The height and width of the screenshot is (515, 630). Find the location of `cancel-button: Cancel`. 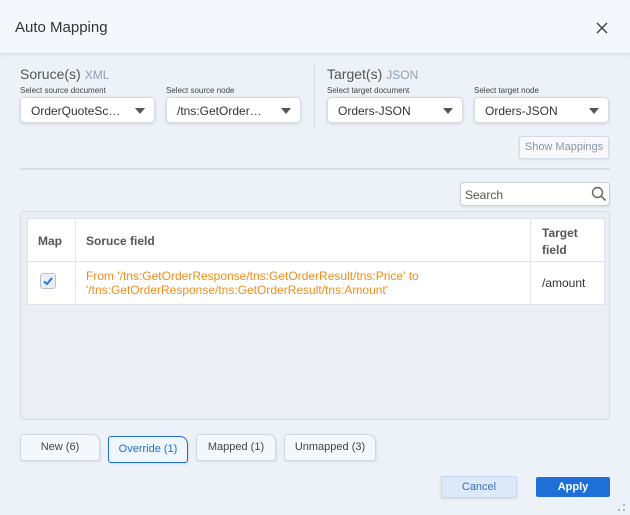

cancel-button: Cancel is located at coordinates (479, 487).